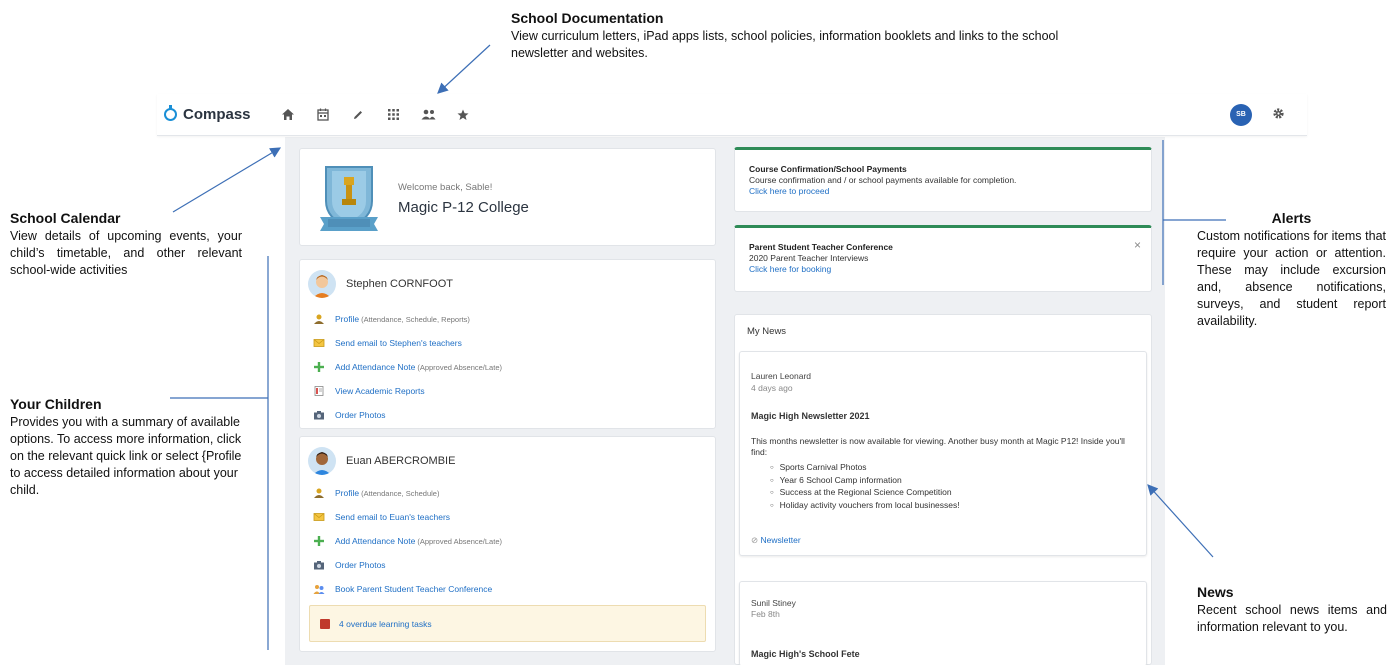  What do you see at coordinates (1241, 114) in the screenshot?
I see `user-avatar: SB` at bounding box center [1241, 114].